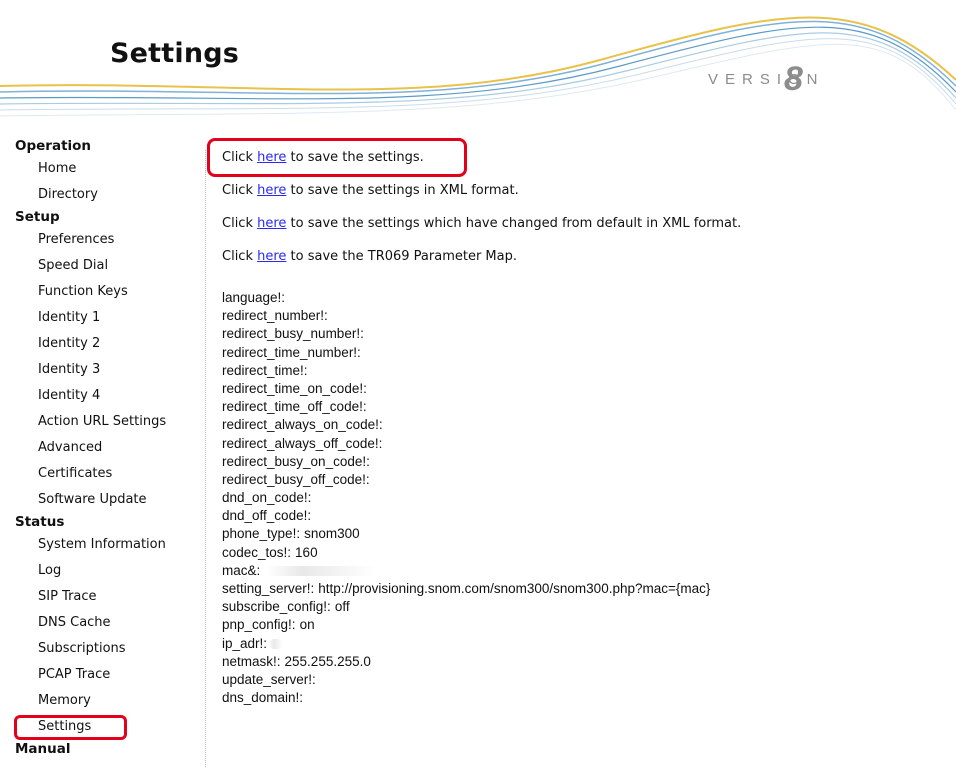 The image size is (956, 767). What do you see at coordinates (332, 534) in the screenshot?
I see `setting-value: snom300` at bounding box center [332, 534].